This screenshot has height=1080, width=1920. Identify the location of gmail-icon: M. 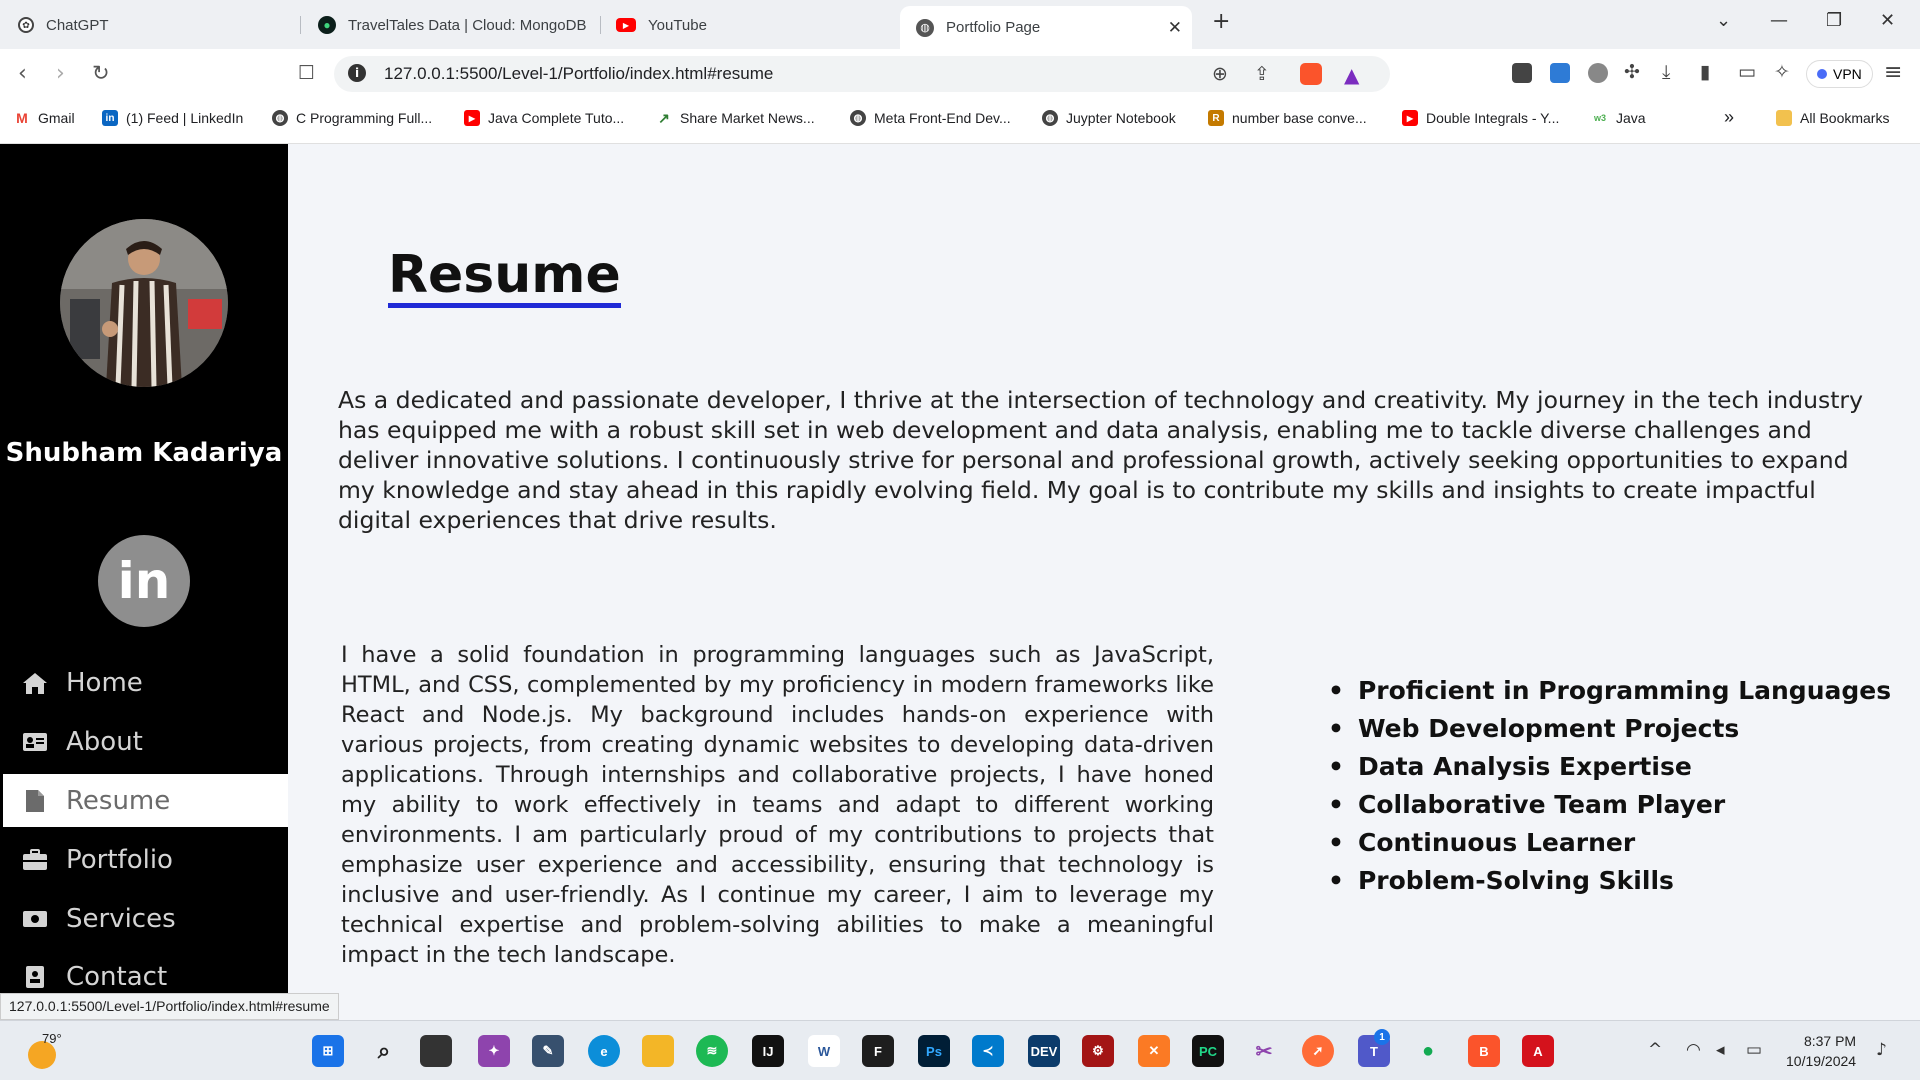
(22, 118).